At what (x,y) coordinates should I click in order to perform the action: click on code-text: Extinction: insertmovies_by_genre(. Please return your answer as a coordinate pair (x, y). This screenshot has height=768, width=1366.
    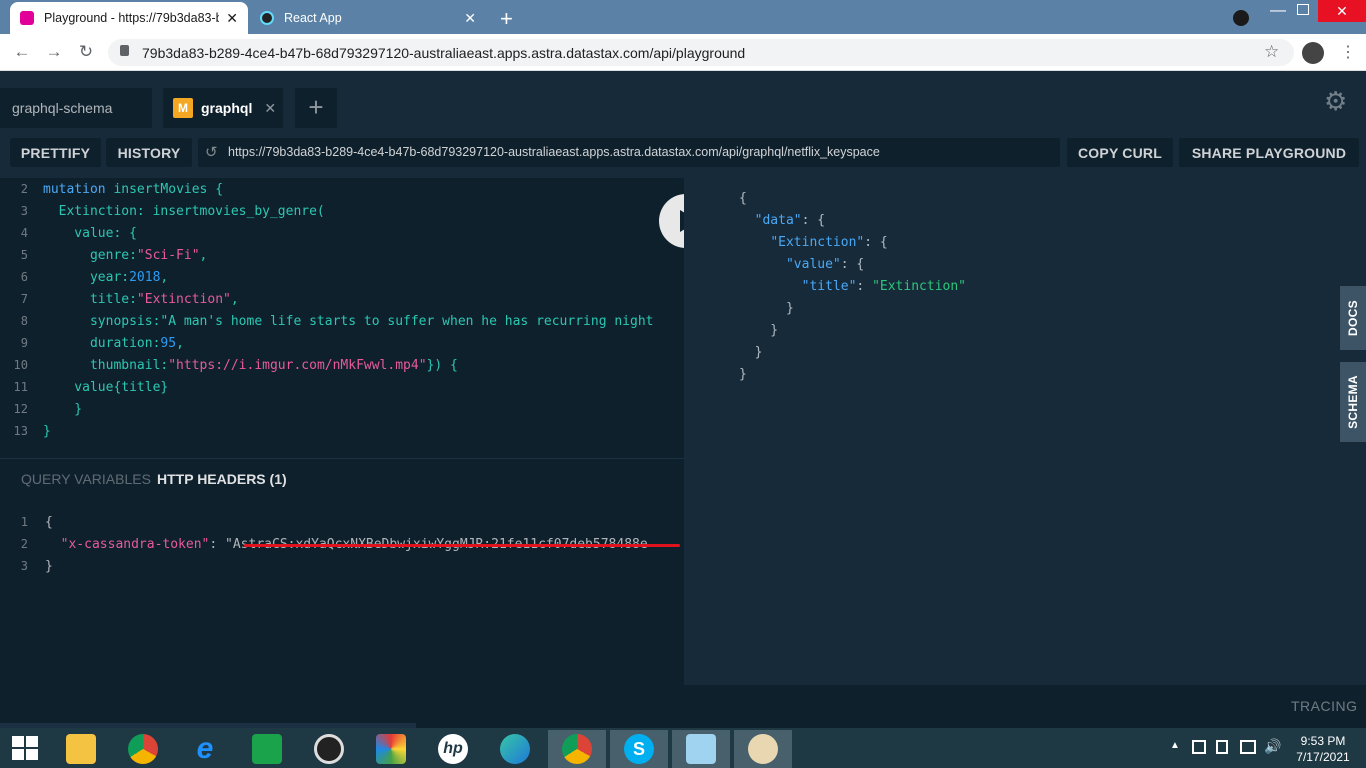
    Looking at the image, I should click on (184, 211).